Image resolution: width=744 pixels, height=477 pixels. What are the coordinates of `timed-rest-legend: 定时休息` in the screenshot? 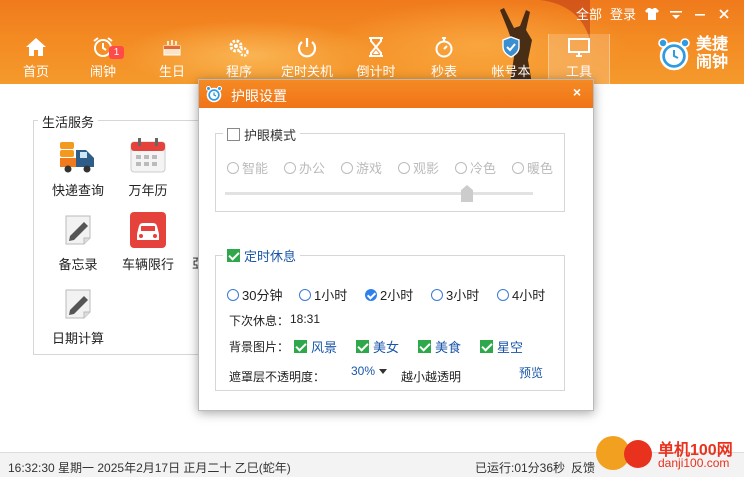 It's located at (262, 255).